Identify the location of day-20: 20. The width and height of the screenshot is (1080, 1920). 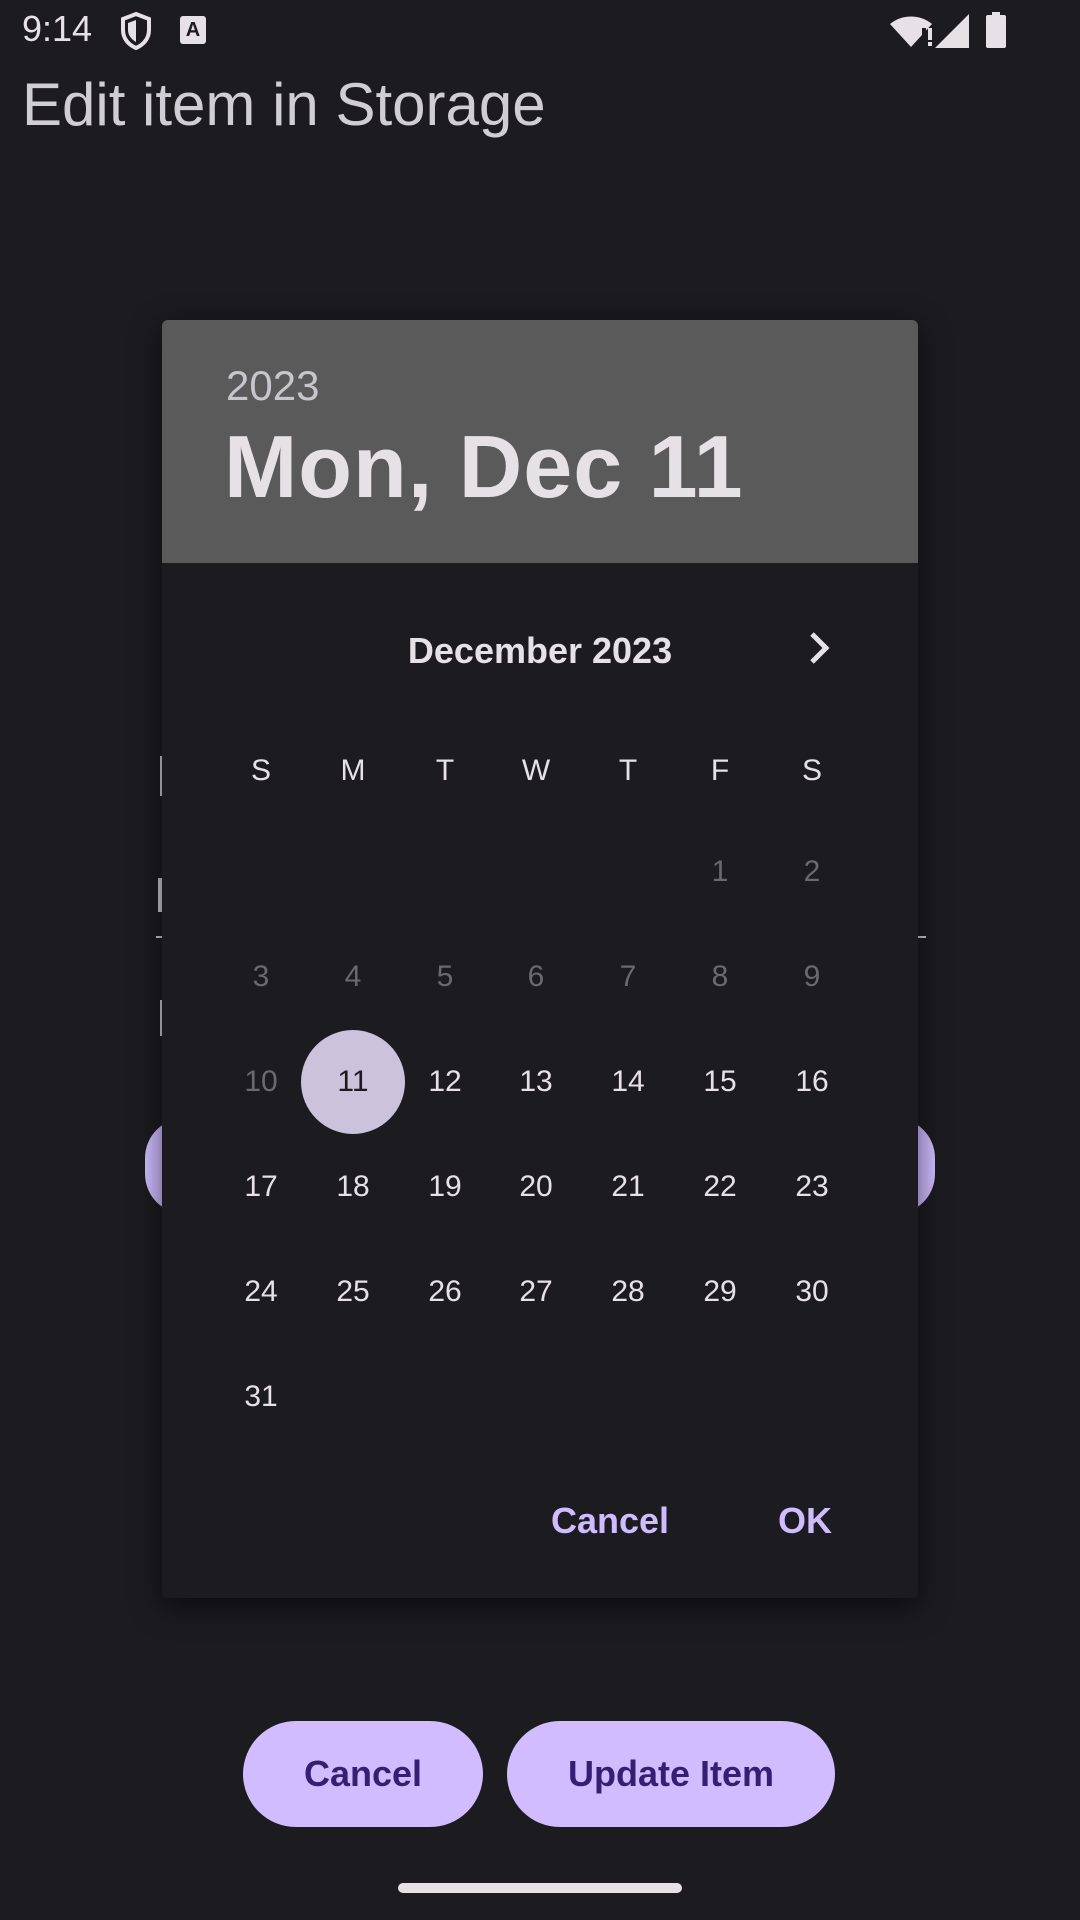
(536, 1187).